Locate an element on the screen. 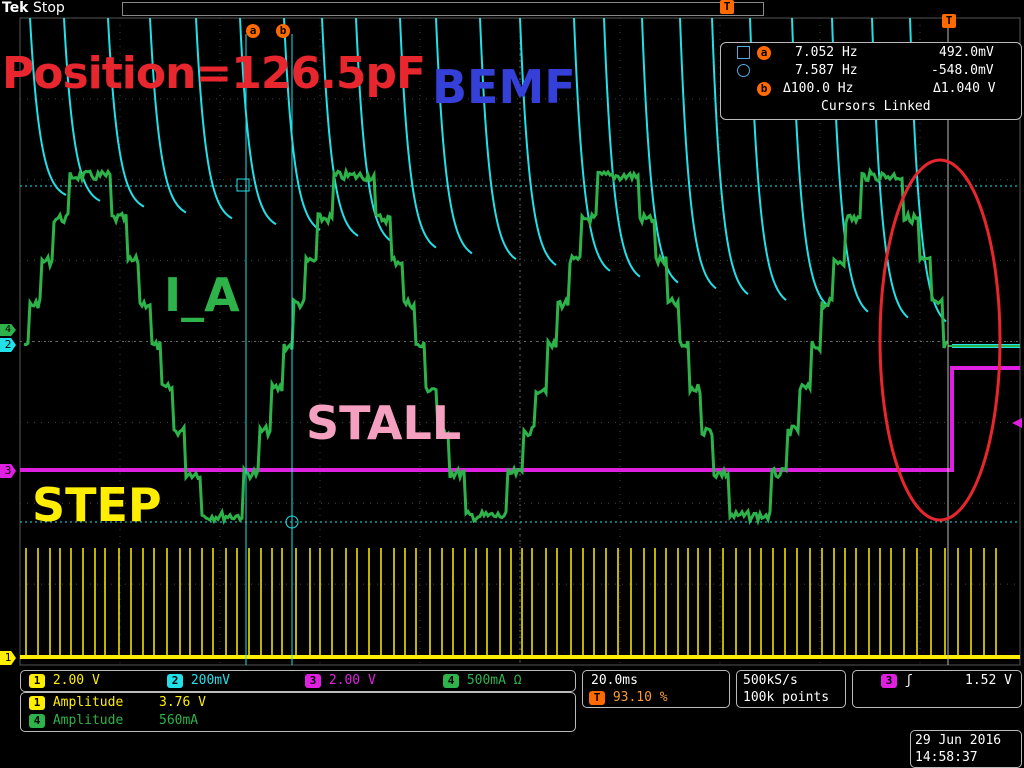  acq-status: Stop is located at coordinates (48, 8).